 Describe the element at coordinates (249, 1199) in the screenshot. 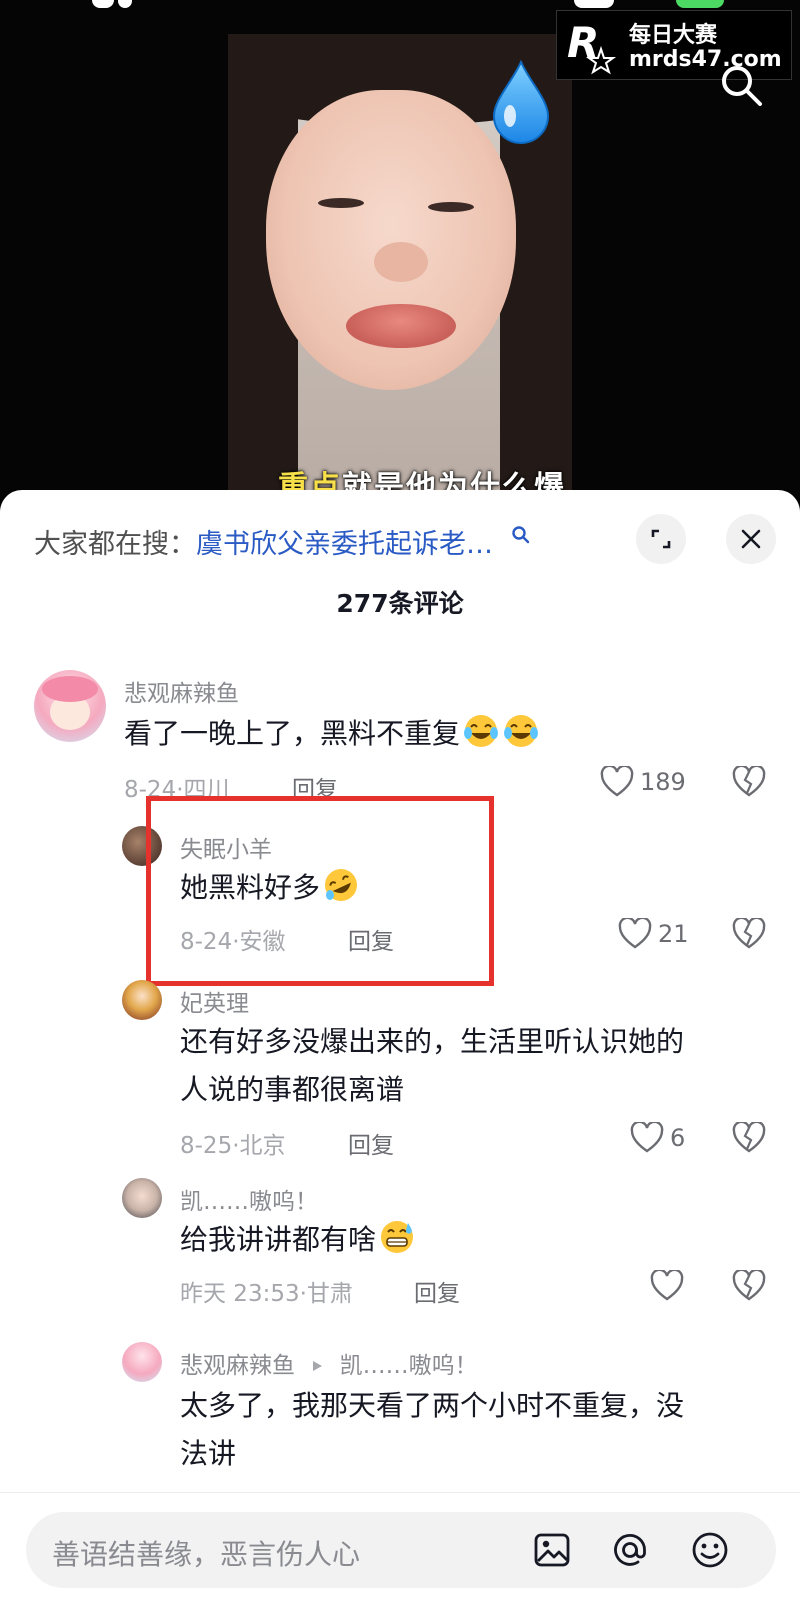

I see `comment-username: 凯……嗷呜！` at that location.